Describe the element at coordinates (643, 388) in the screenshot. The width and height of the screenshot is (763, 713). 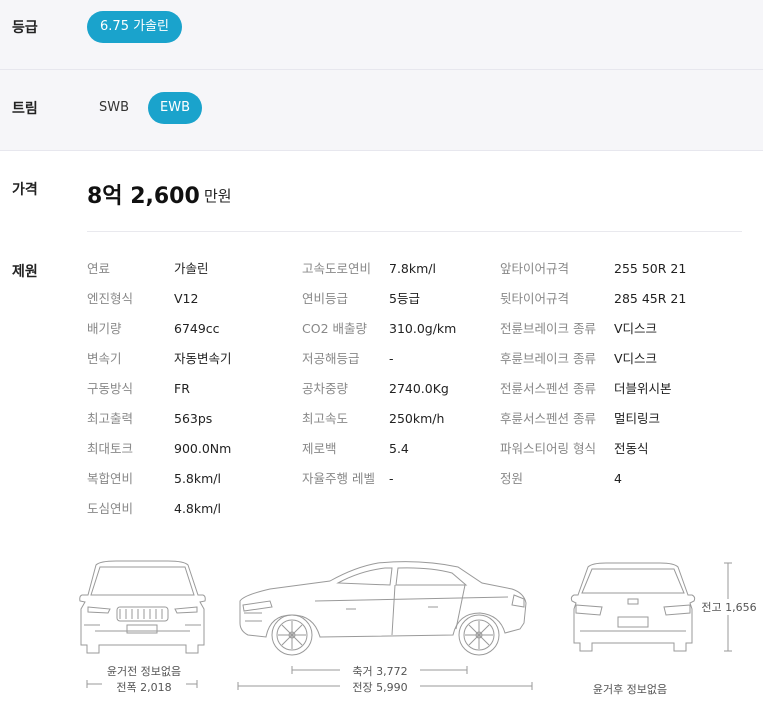
I see `spec-value: 더블위시본` at that location.